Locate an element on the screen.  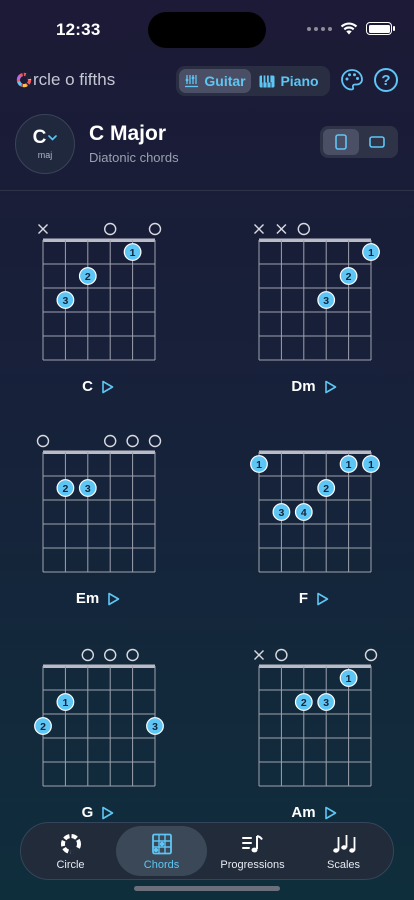
key-title: C Major is located at coordinates (128, 133).